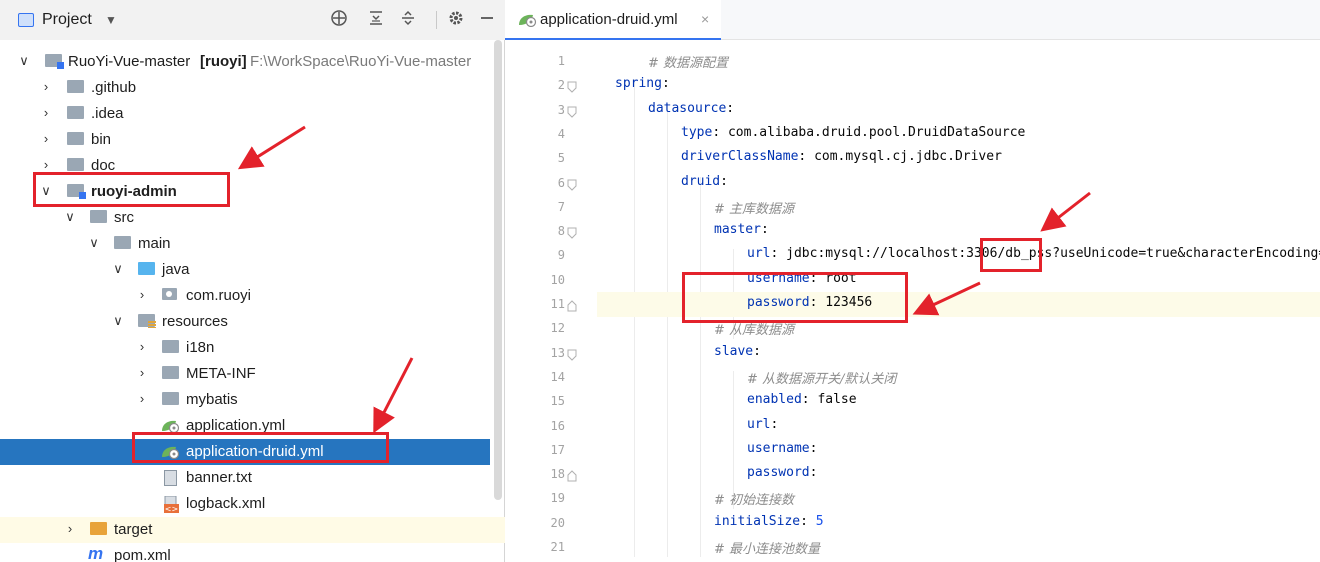  What do you see at coordinates (762, 424) in the screenshot?
I see `code-line: url:` at bounding box center [762, 424].